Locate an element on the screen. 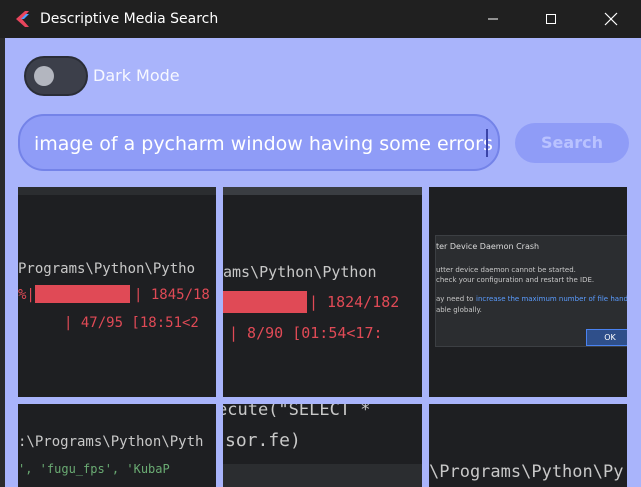 This screenshot has width=641, height=487. result-text: ecute("SELECT * is located at coordinates (297, 412).